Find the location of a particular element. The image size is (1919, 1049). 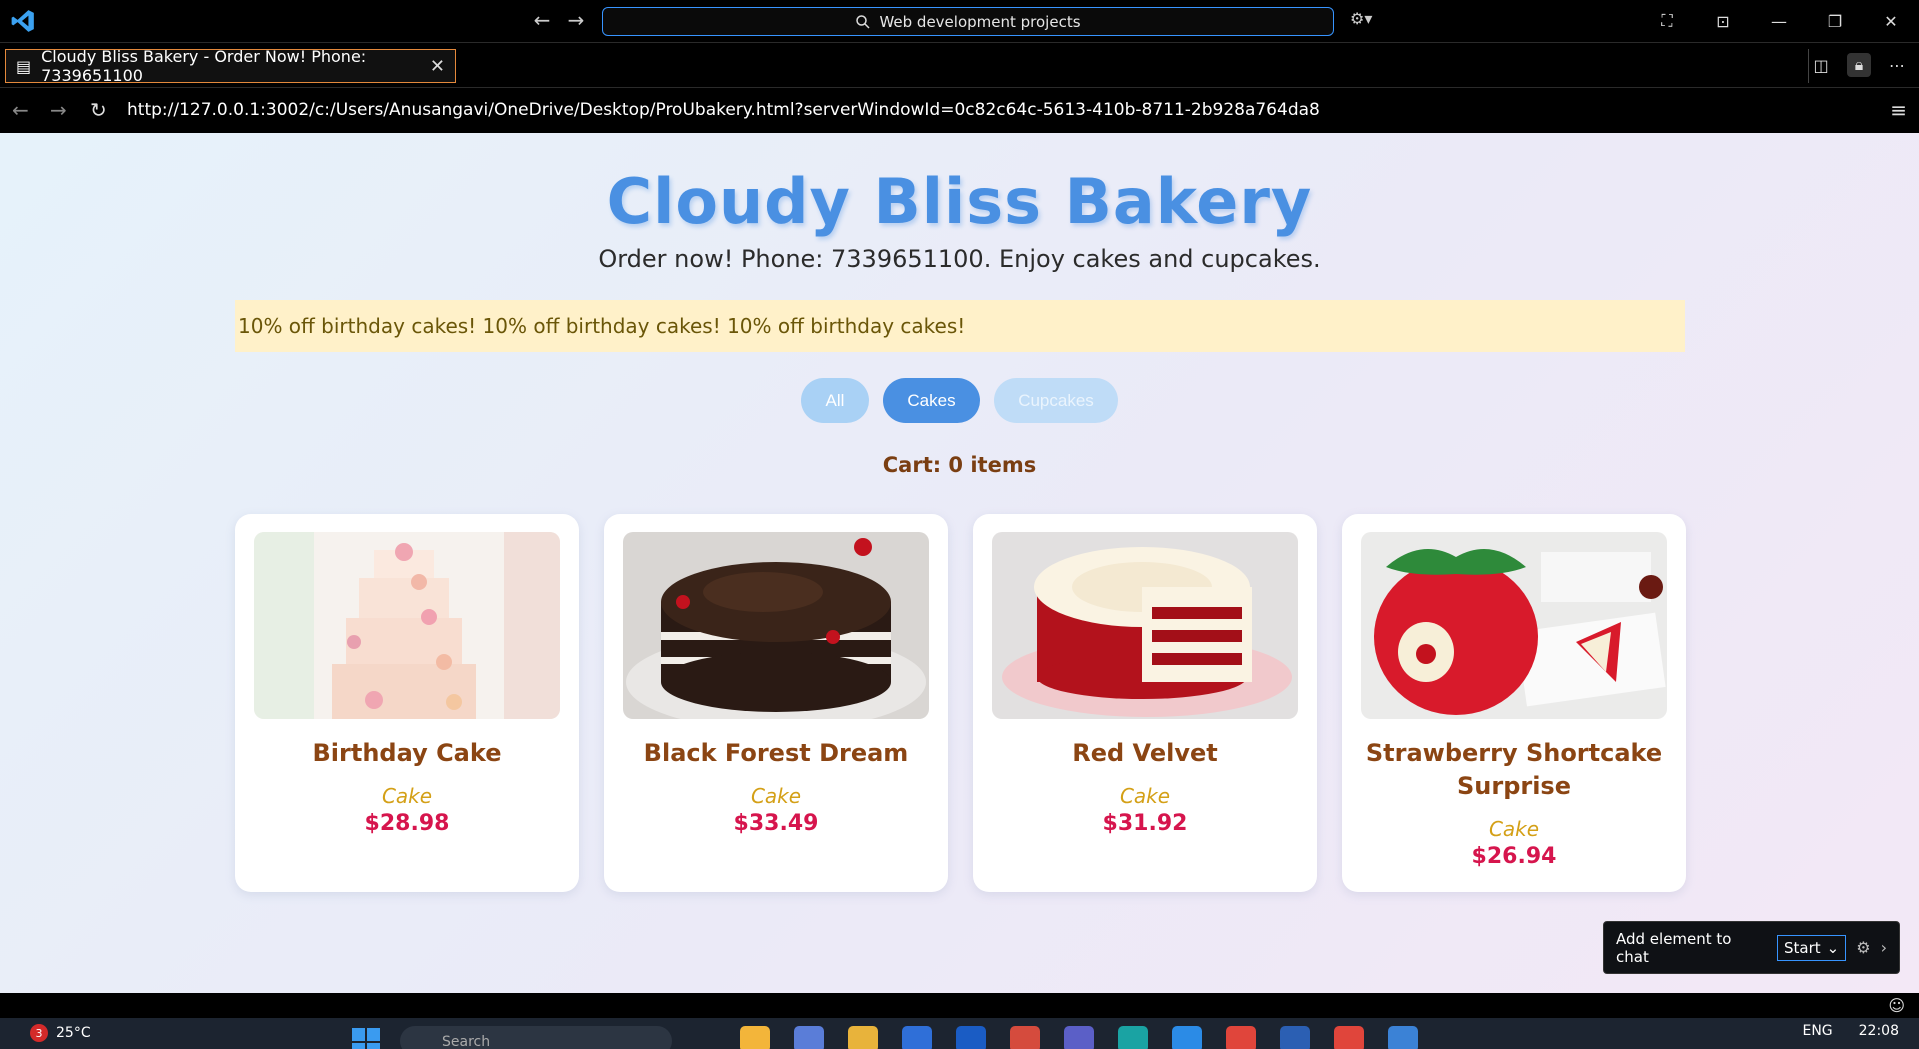

temperature: 25°C is located at coordinates (73, 1033).